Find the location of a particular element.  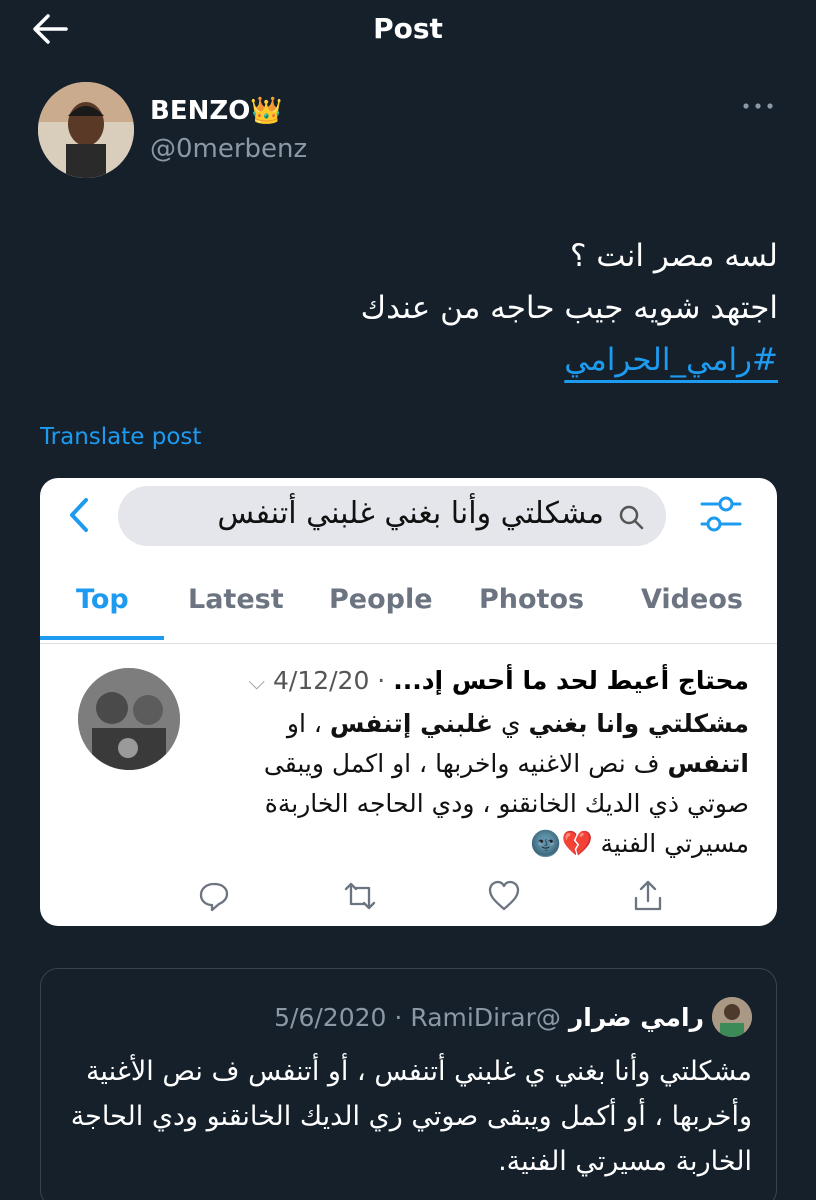

search-bar: مشكلتي وأنا بغني غلبني أتنفس is located at coordinates (392, 516).